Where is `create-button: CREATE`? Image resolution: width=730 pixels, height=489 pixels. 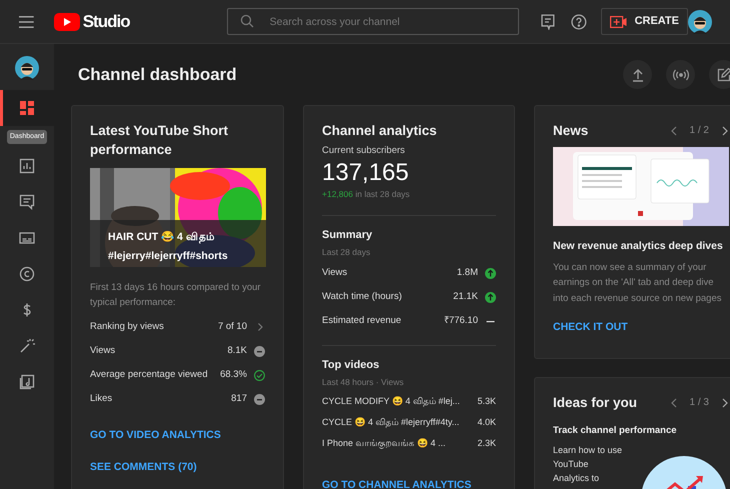
create-button: CREATE is located at coordinates (644, 21).